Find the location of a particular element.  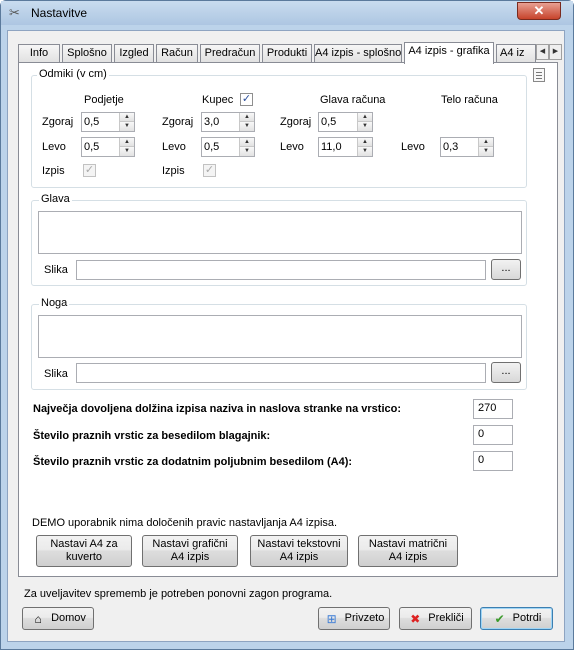

telo-levo-spinner: ▲▼ is located at coordinates (467, 147).